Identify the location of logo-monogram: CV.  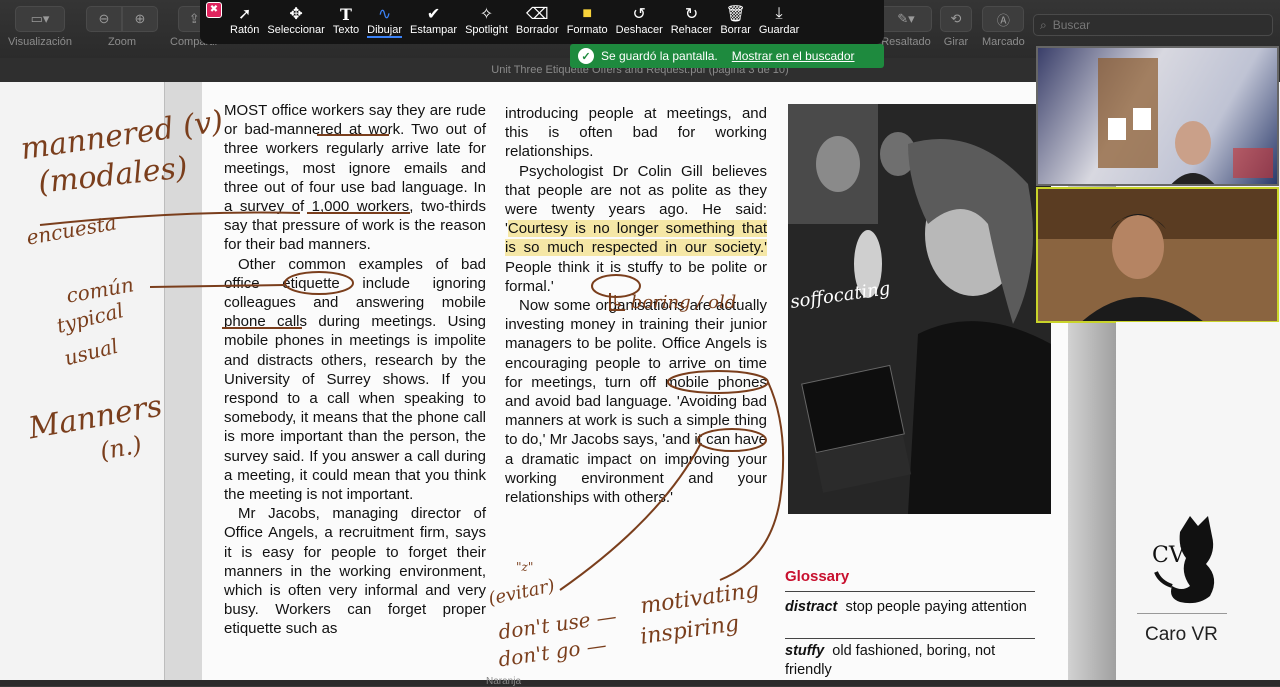
(1169, 555).